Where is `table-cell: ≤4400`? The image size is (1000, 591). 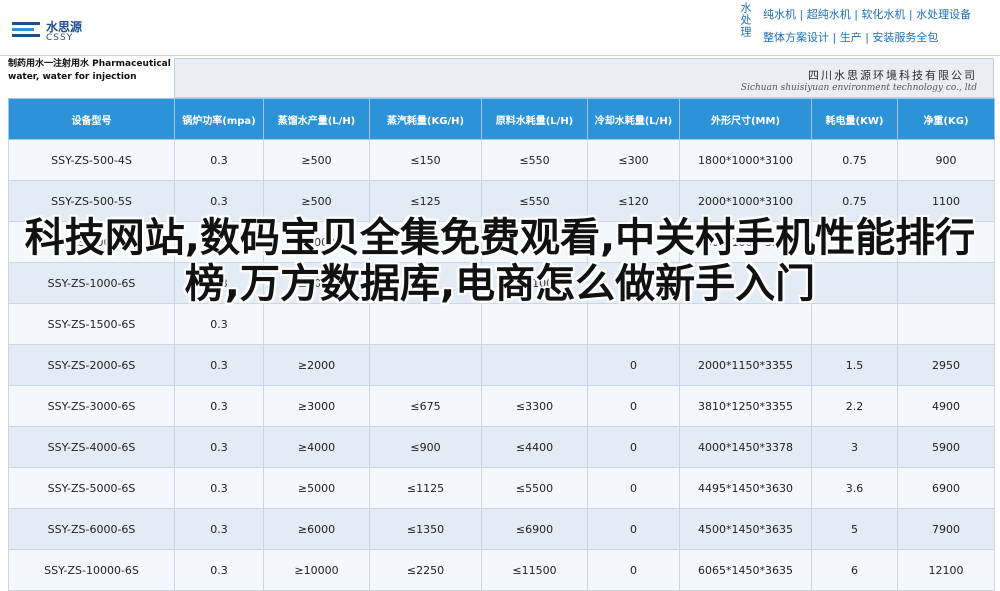
table-cell: ≤4400 is located at coordinates (534, 447).